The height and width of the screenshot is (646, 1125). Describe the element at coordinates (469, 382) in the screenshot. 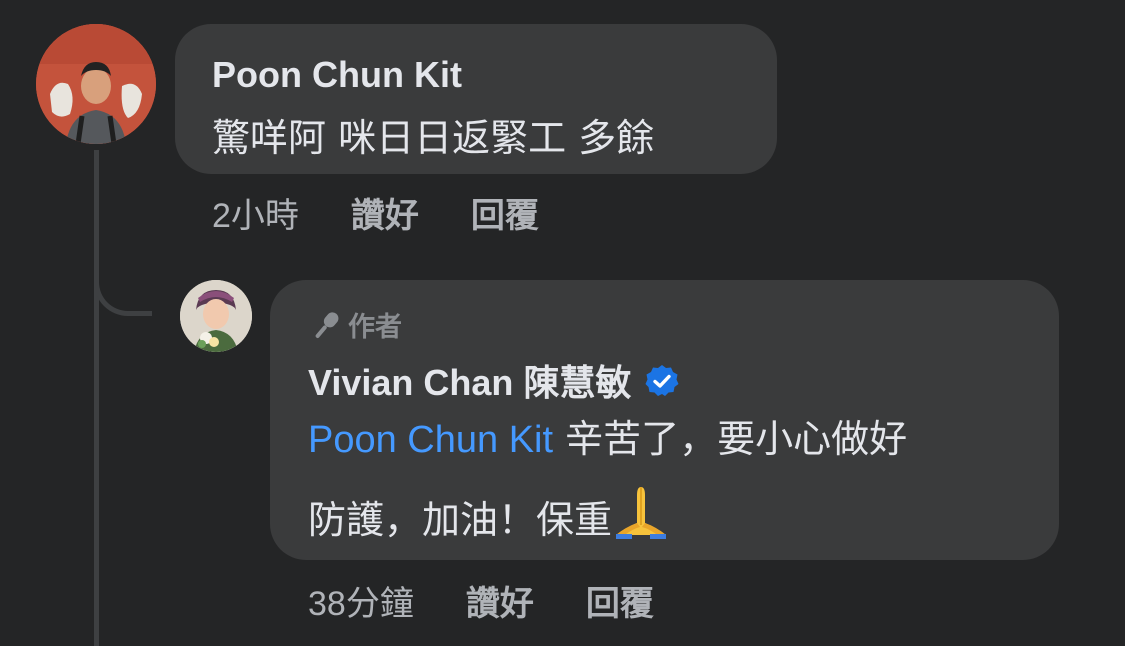

I see `reply-author-name: Vivian Chan 陳慧敏` at that location.